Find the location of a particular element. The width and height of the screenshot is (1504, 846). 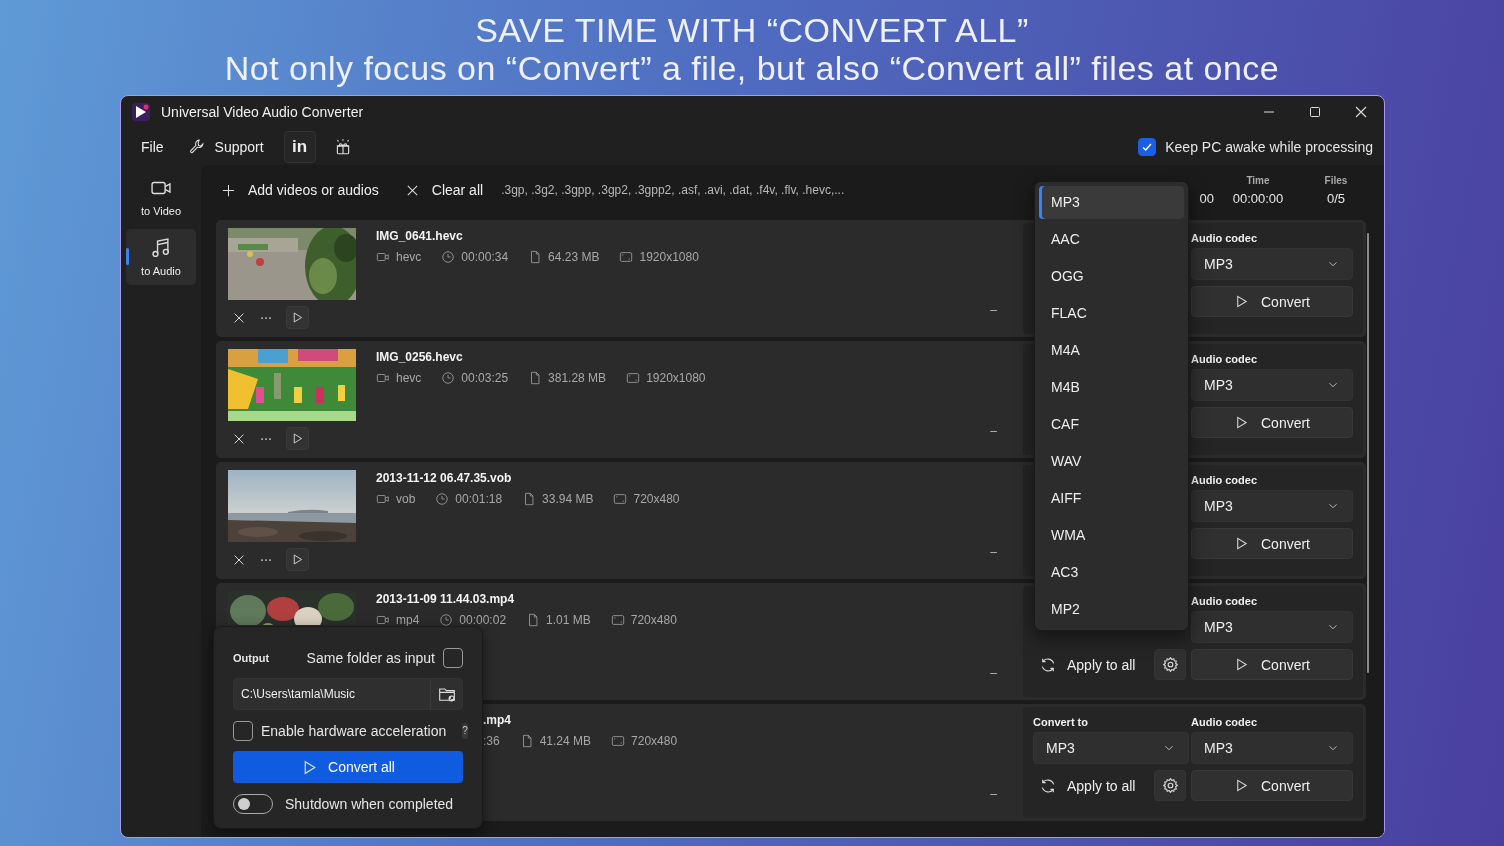

field-label: Convert to is located at coordinates (1061, 722).